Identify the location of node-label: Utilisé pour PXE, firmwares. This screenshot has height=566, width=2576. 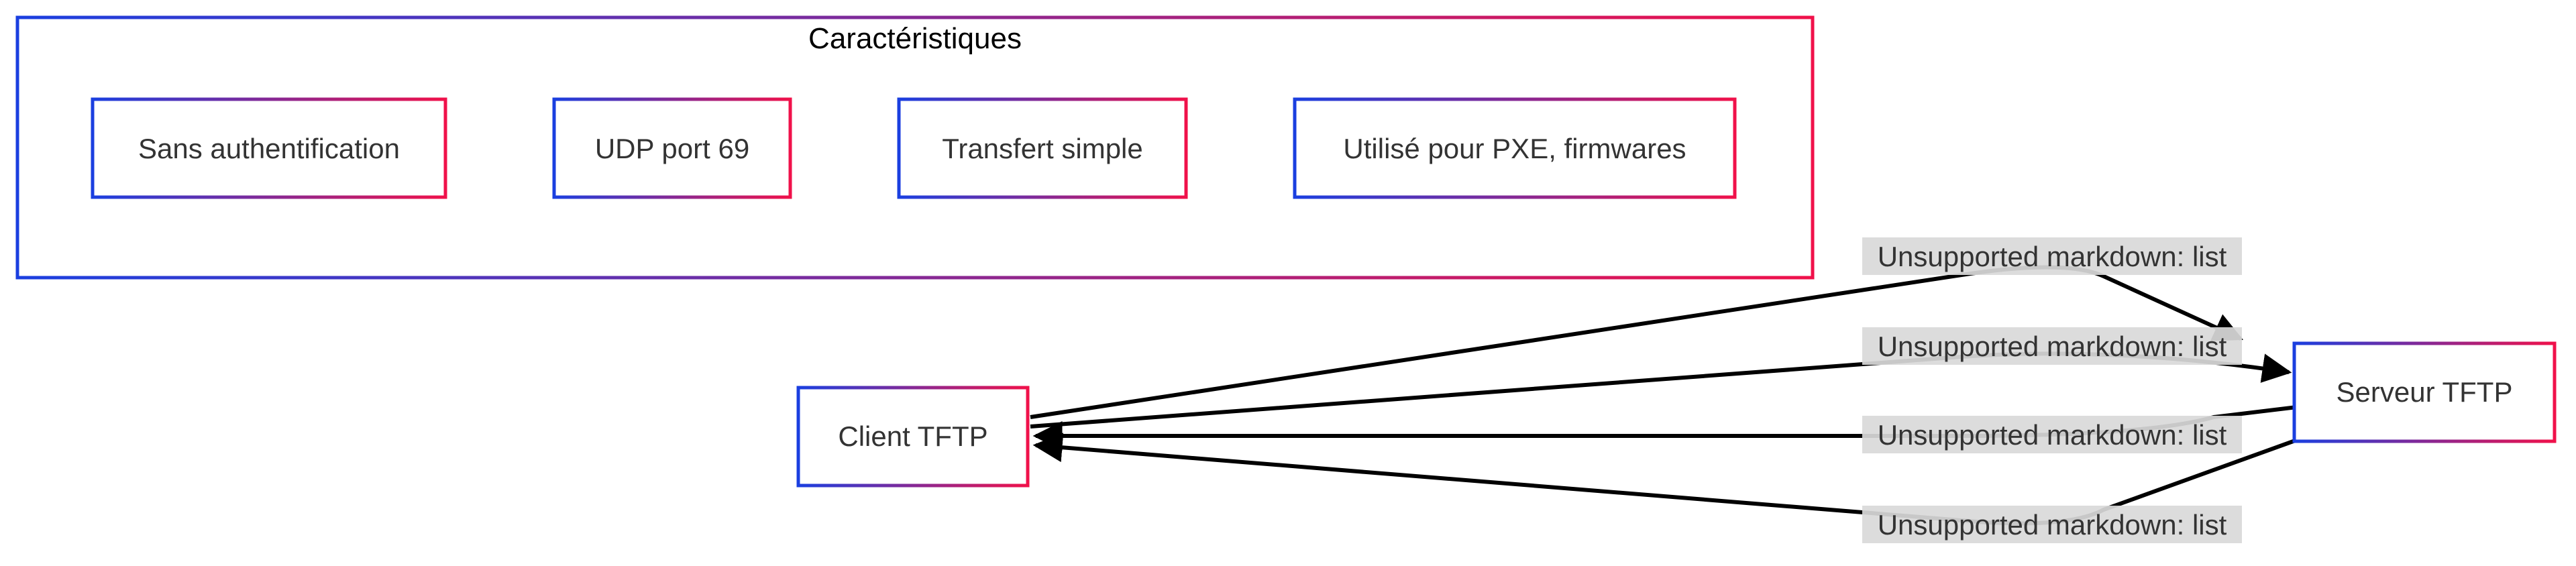
(1514, 148).